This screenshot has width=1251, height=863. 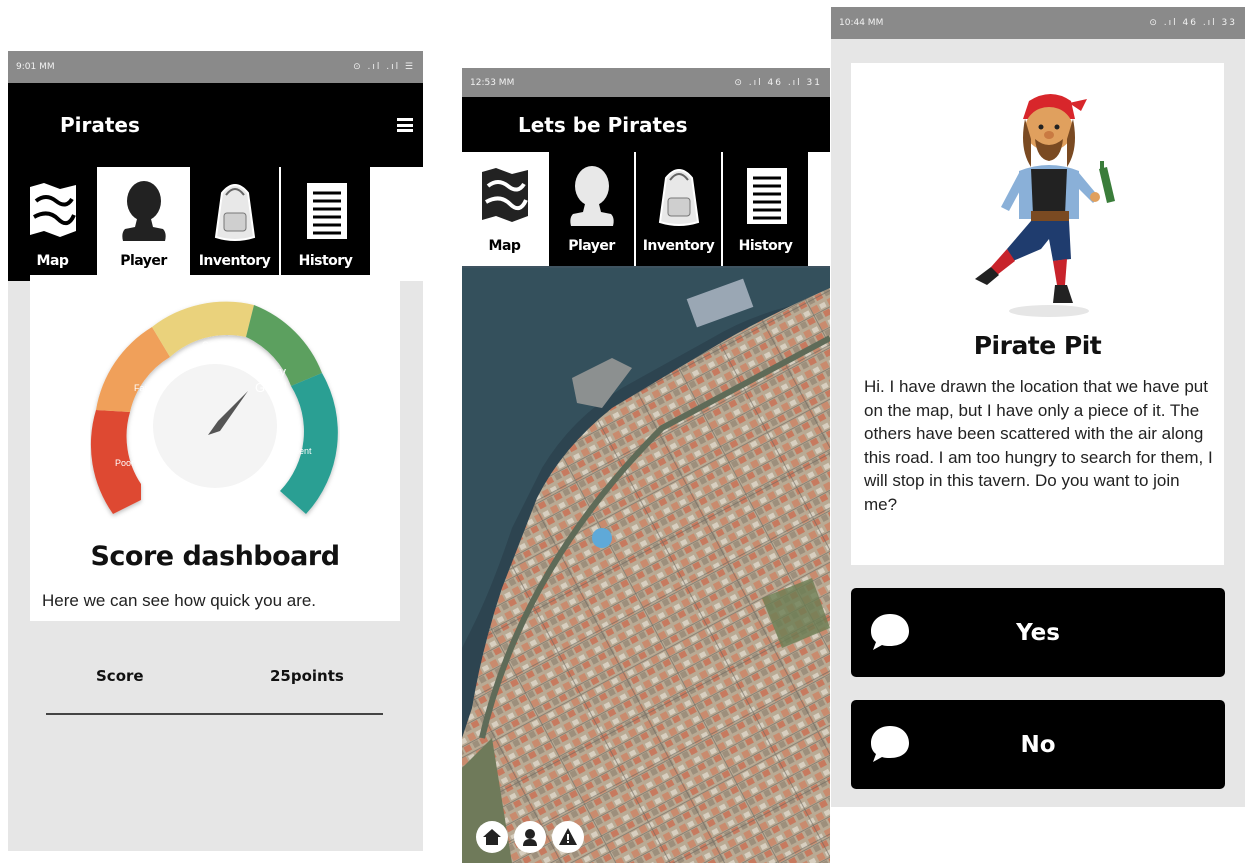 I want to click on app-bar: Lets be Pirates, so click(x=646, y=124).